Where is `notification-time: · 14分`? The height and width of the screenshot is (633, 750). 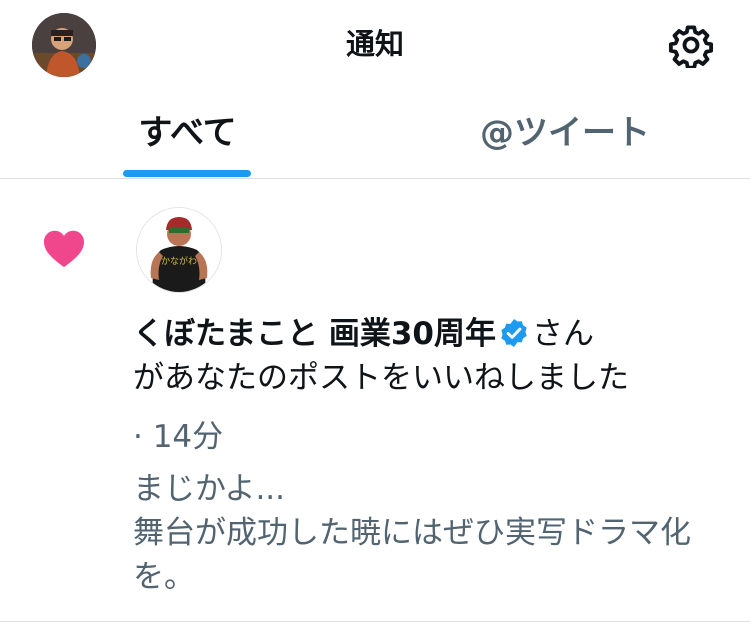
notification-time: · 14分 is located at coordinates (178, 437).